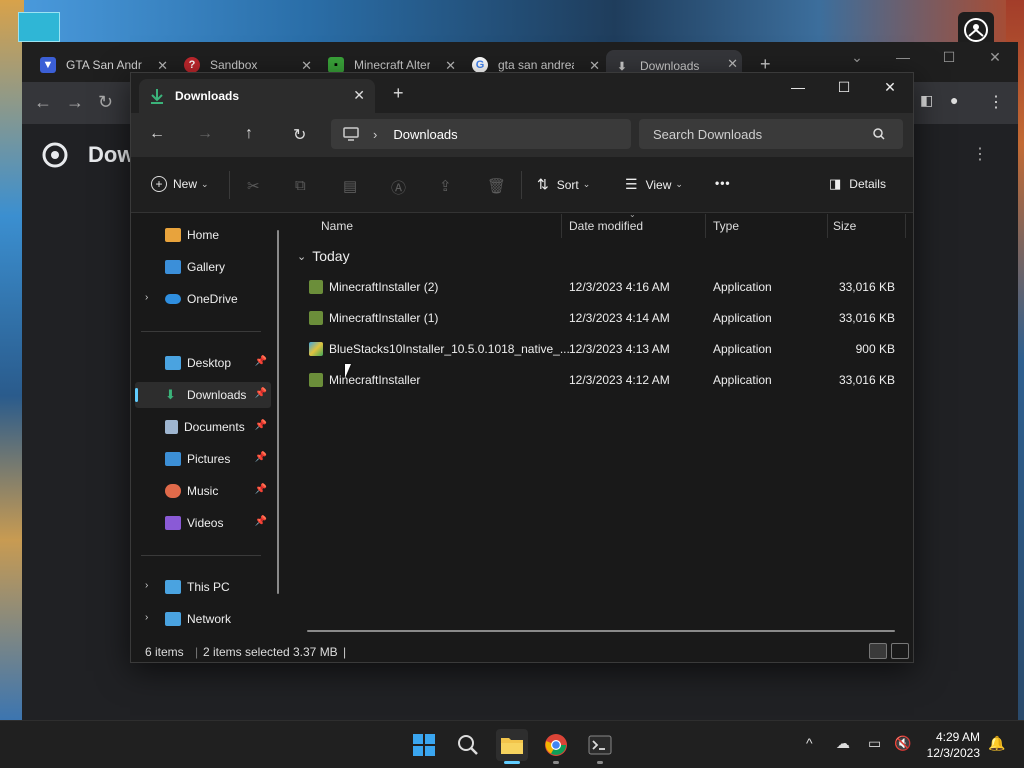 This screenshot has height=768, width=1024. I want to click on tiles-view-button, so click(900, 651).